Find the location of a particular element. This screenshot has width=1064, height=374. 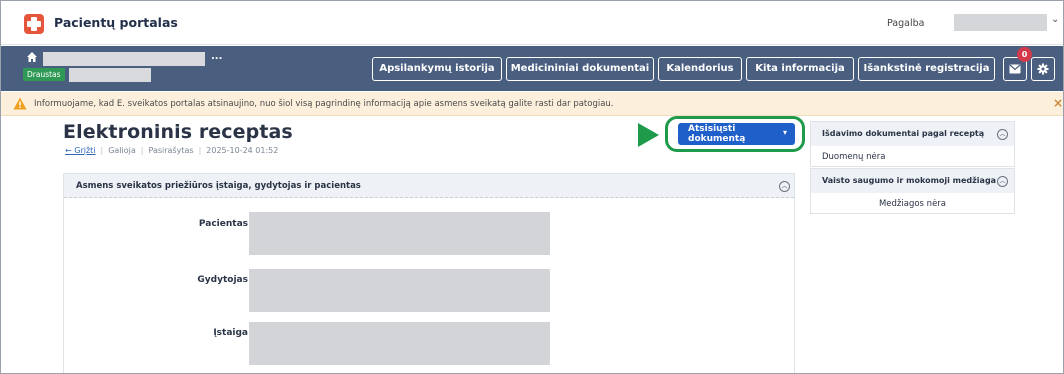

drug-safety-materials-header: Vaisto saugumo ir mokomoji medžiaga ︿ is located at coordinates (912, 181).